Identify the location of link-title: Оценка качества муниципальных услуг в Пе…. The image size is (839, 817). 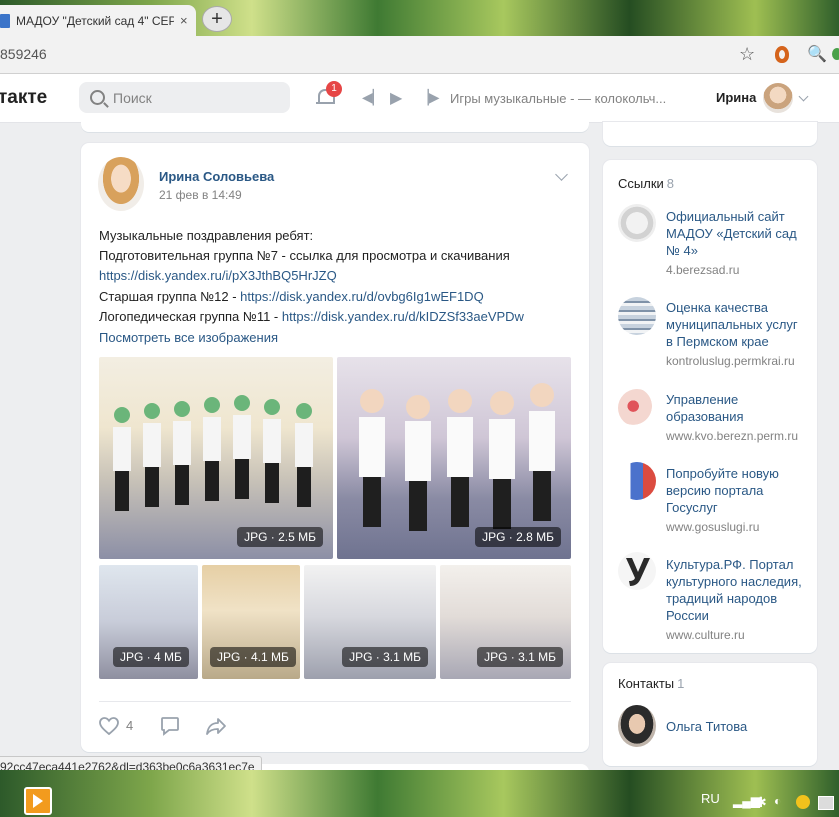
(736, 324).